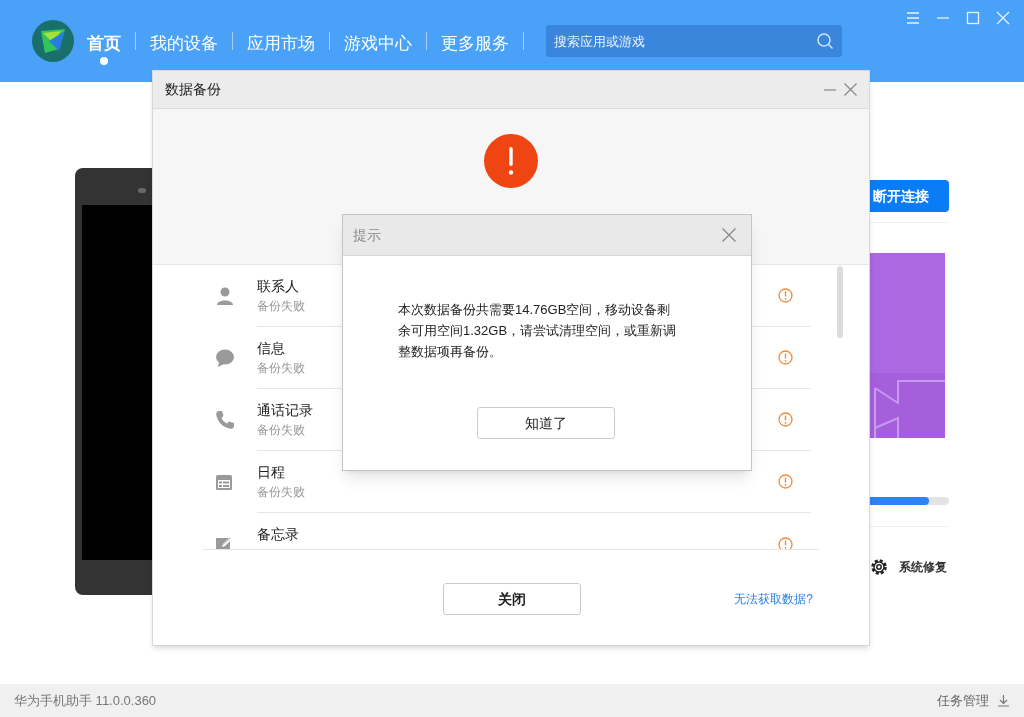 Image resolution: width=1024 pixels, height=717 pixels. Describe the element at coordinates (367, 235) in the screenshot. I see `prompt-title: 提示` at that location.